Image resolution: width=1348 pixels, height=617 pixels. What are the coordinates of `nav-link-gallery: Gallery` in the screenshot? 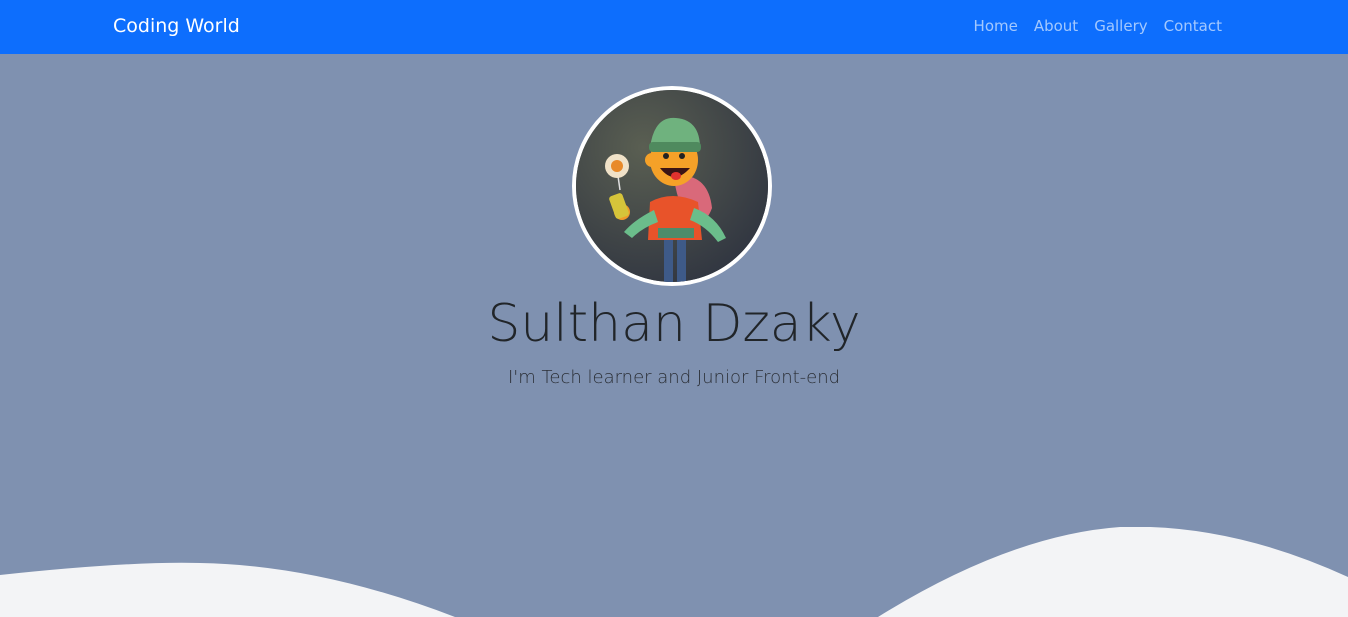 It's located at (1120, 26).